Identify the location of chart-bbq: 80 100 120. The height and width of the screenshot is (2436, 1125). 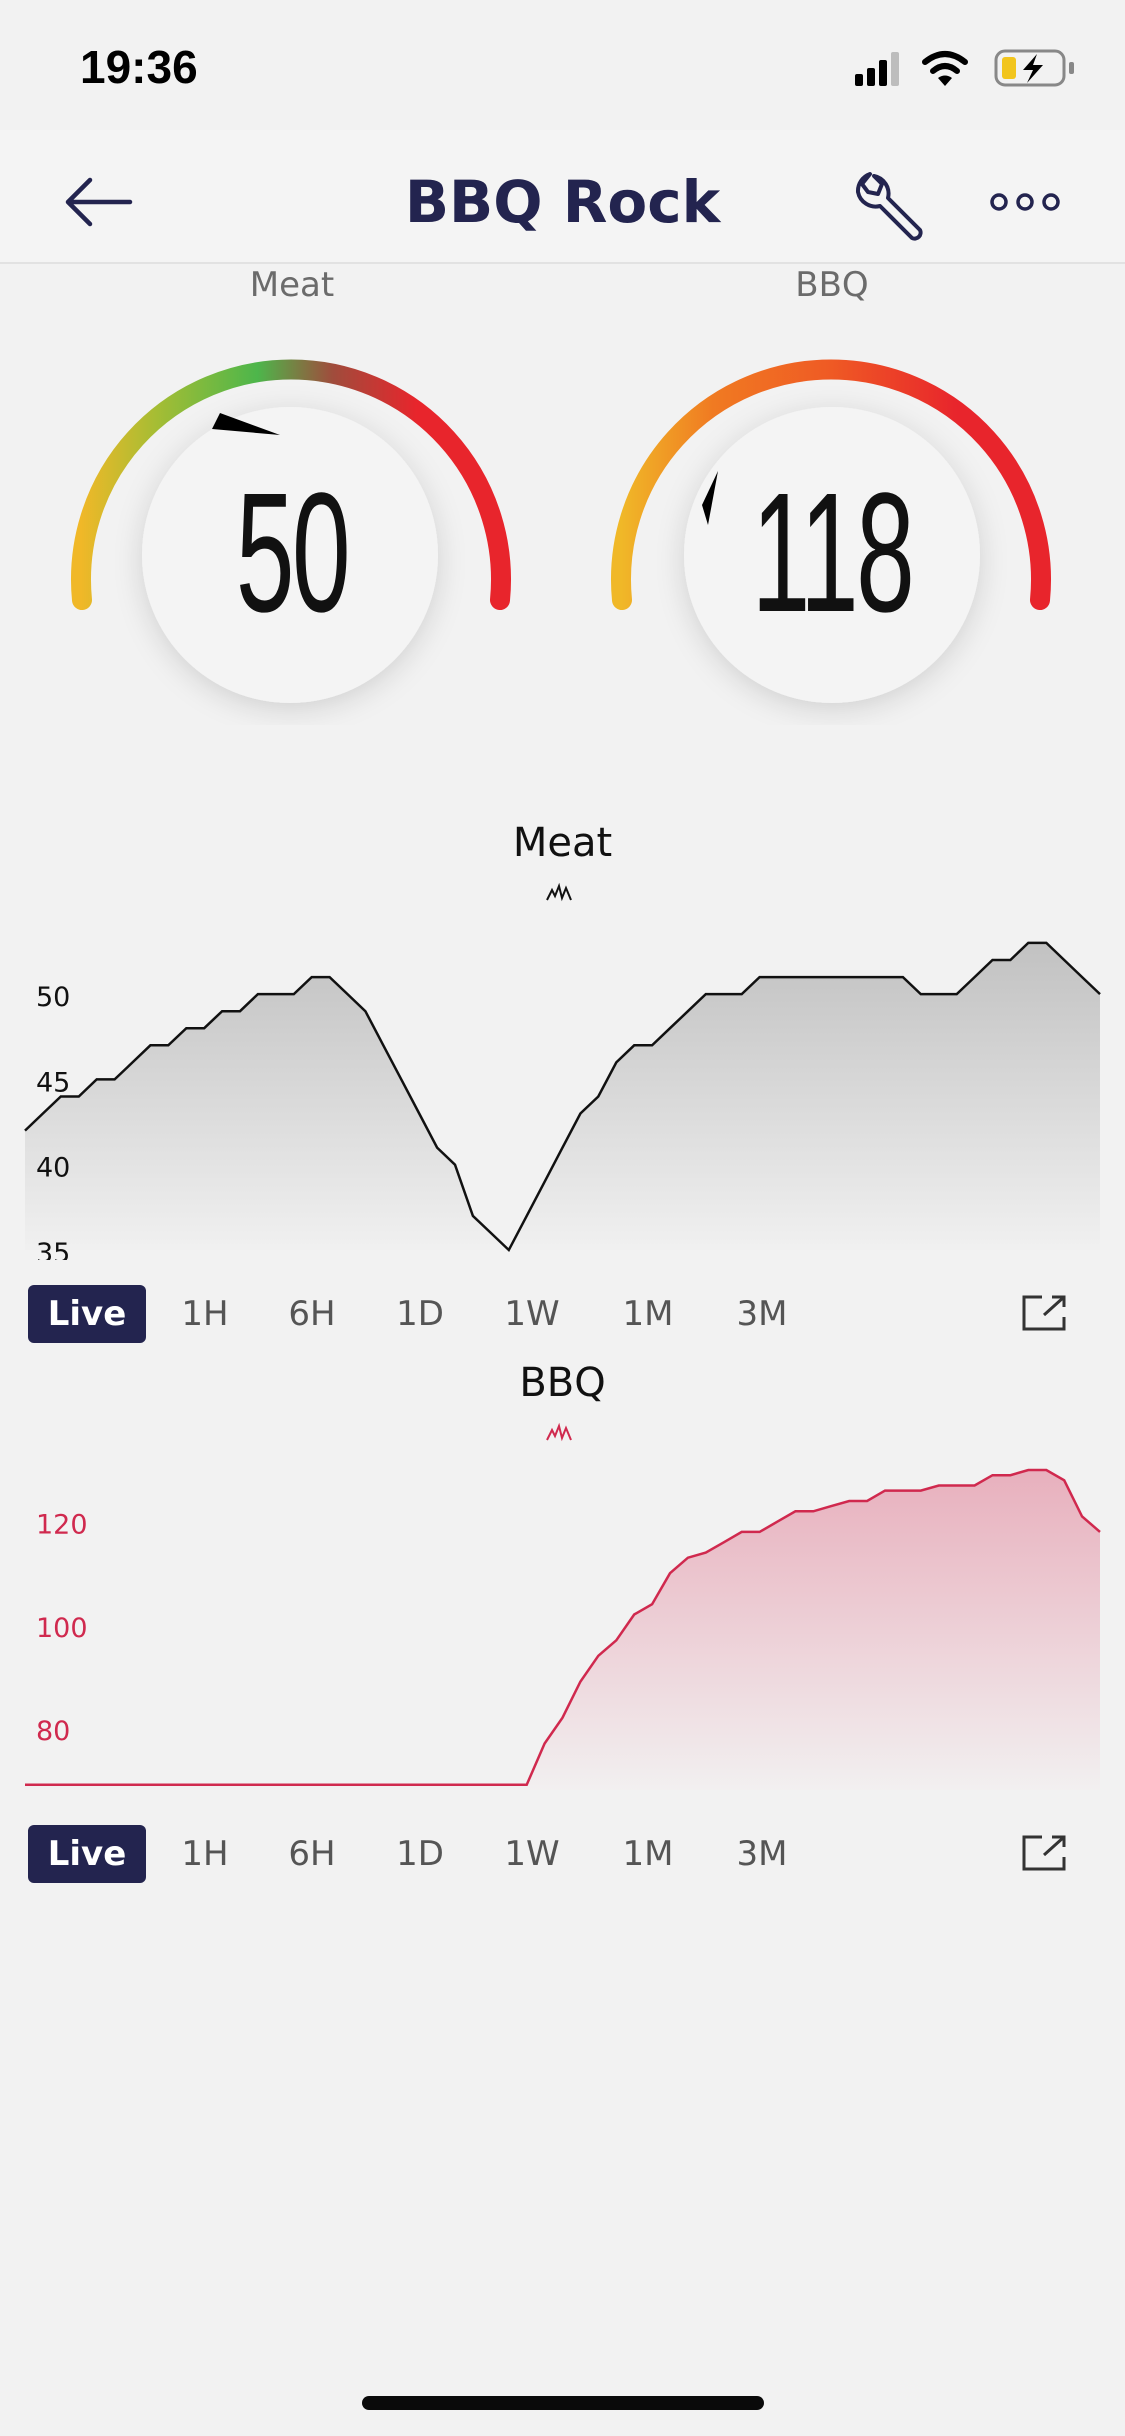
(562, 1629).